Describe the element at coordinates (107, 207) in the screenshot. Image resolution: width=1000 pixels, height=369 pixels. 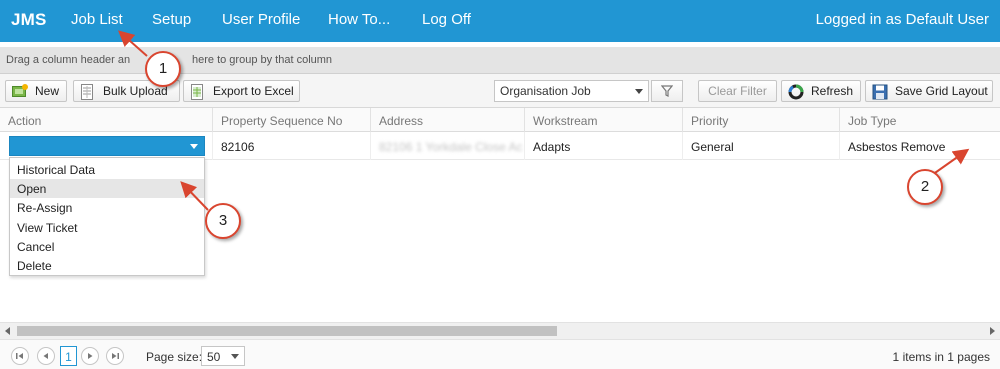
I see `menu-item-re-assign: Re-Assign` at that location.